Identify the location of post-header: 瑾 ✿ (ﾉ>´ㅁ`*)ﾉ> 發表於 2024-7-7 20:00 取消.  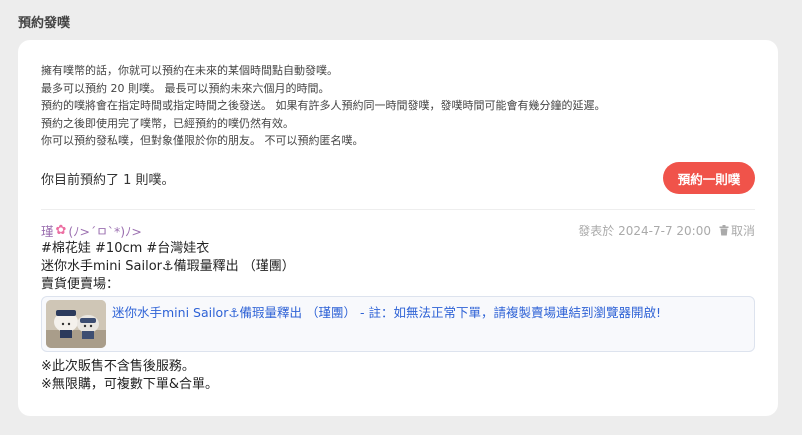
(398, 230).